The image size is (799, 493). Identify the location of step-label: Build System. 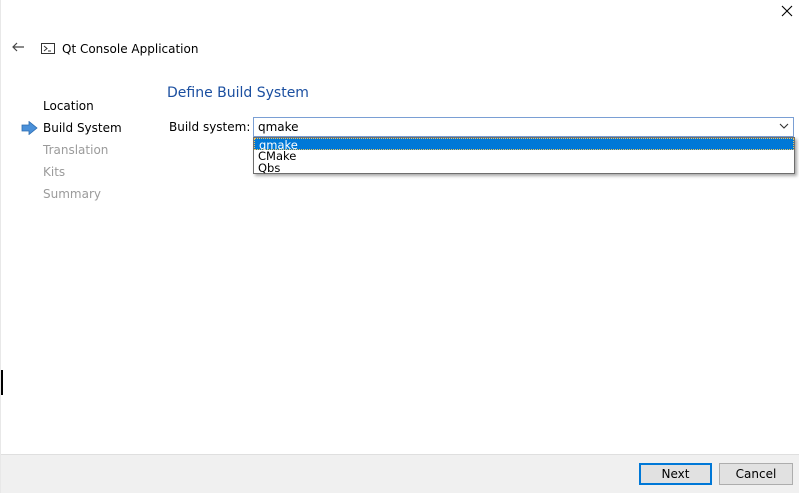
(82, 128).